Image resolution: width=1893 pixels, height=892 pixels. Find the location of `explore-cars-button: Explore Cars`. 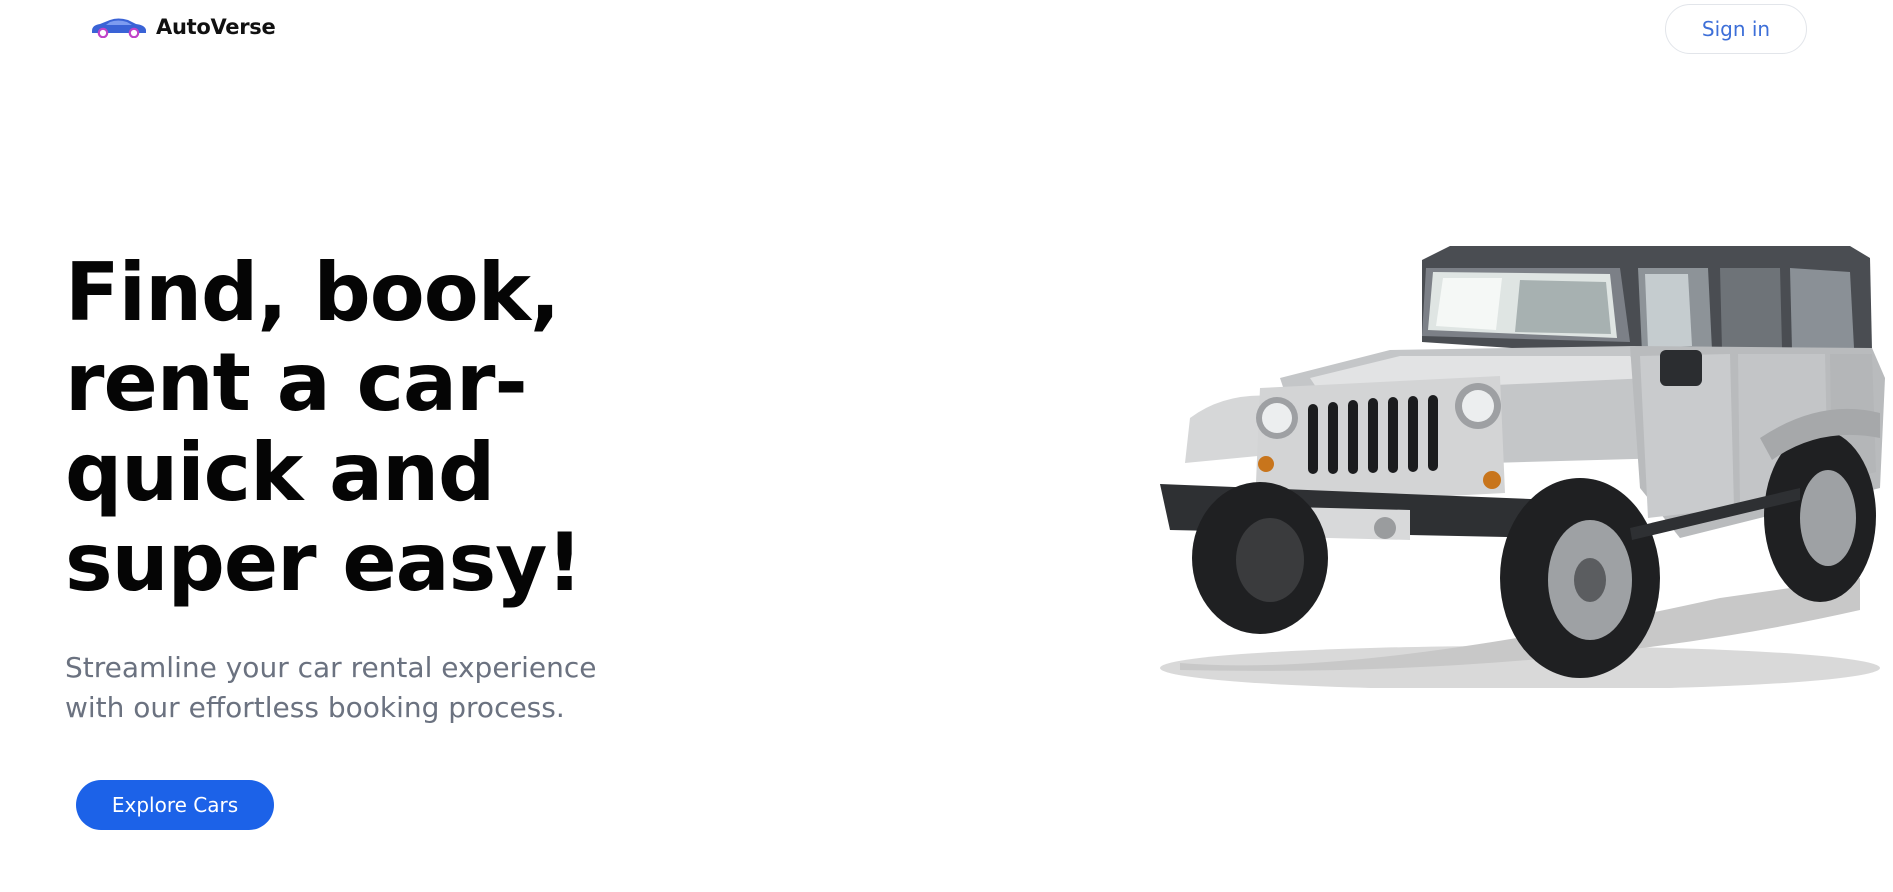

explore-cars-button: Explore Cars is located at coordinates (175, 805).